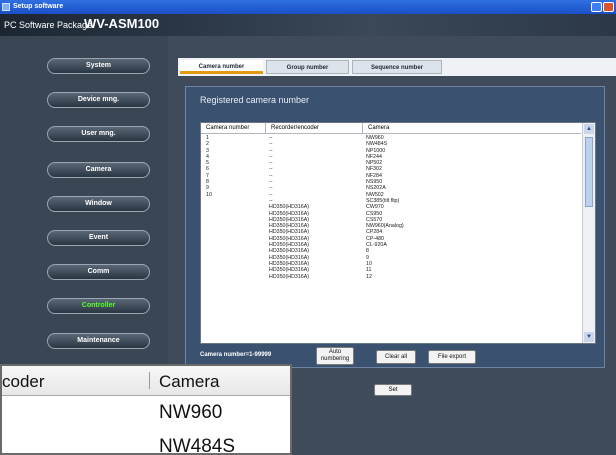 This screenshot has height=455, width=616. I want to click on tab-sequence-number: Sequence number, so click(397, 67).